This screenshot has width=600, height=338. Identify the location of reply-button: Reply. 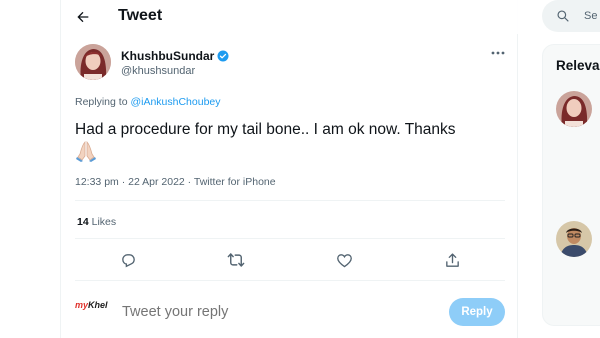
(477, 312).